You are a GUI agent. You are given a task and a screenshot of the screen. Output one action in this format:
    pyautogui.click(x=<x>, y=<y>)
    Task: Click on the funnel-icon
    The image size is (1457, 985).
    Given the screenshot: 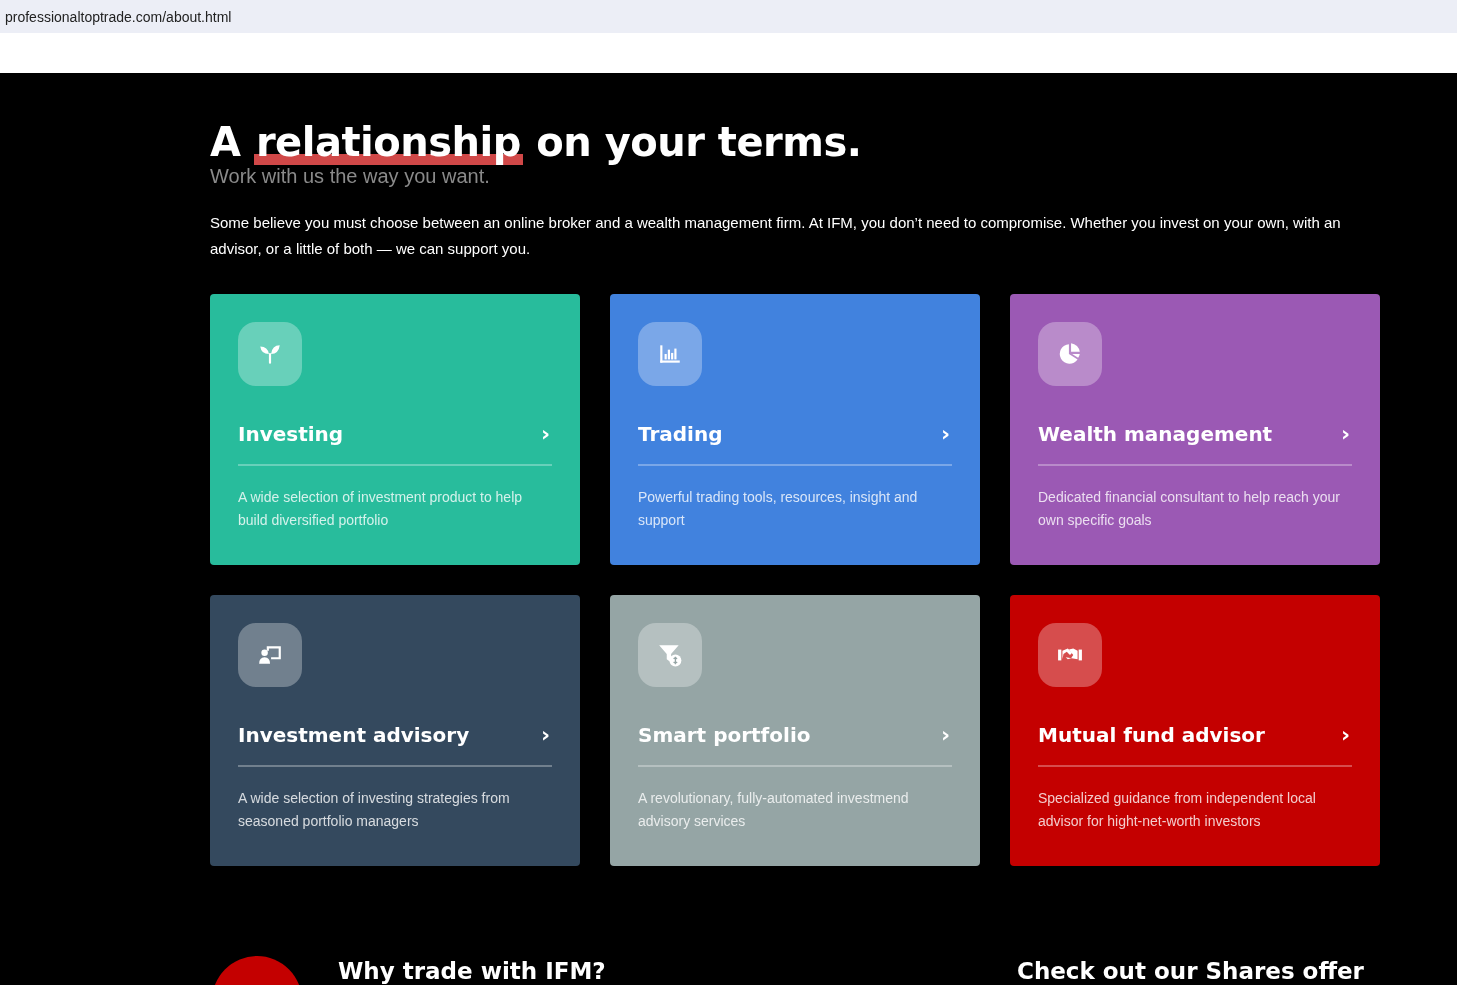 What is the action you would take?
    pyautogui.click(x=670, y=655)
    